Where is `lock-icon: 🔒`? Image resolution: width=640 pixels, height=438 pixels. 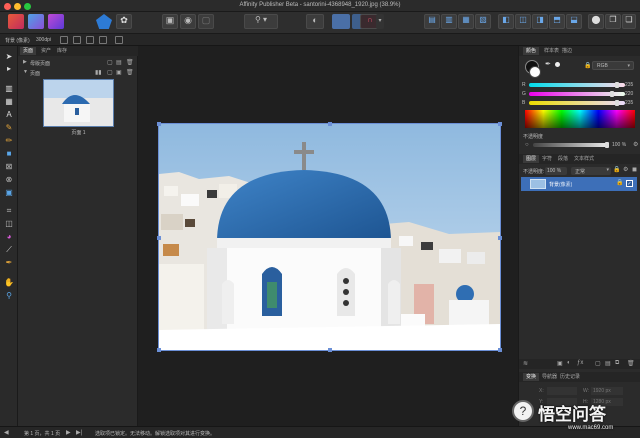 lock-icon: 🔒 is located at coordinates (587, 65).